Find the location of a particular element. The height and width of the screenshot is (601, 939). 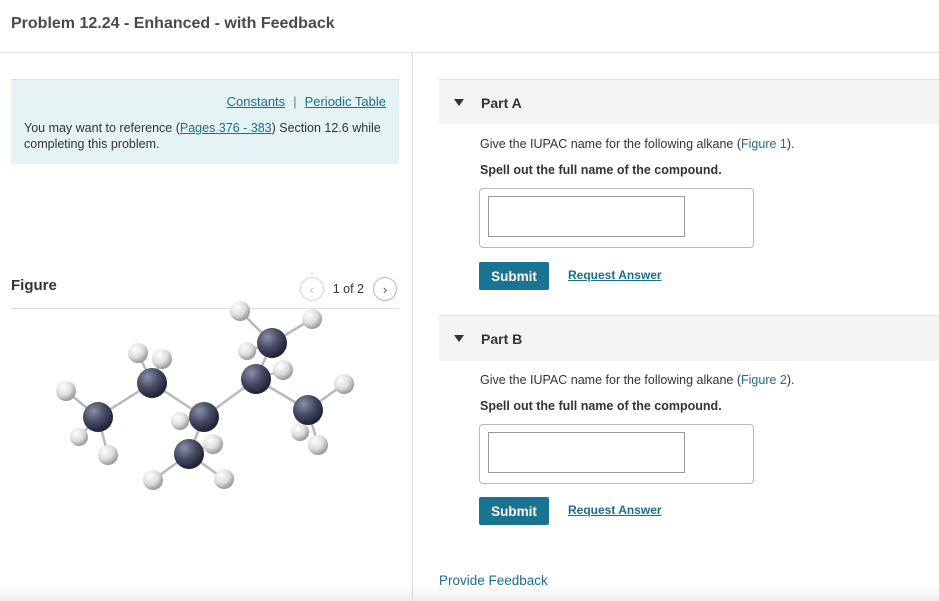

figure-2-link: Figure 2 is located at coordinates (764, 380).